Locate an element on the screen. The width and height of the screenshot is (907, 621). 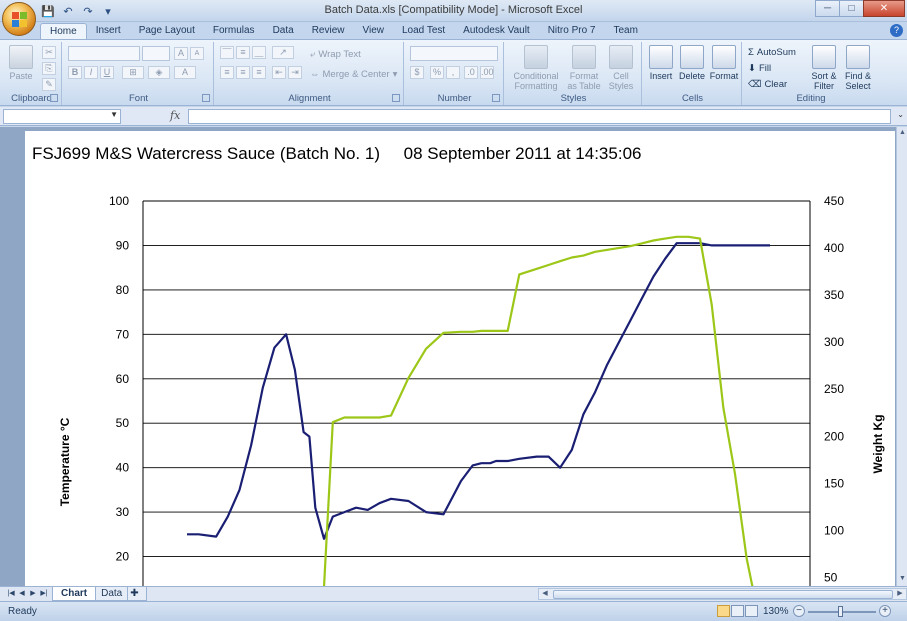
align-right-icon: ≡ is located at coordinates (259, 72).